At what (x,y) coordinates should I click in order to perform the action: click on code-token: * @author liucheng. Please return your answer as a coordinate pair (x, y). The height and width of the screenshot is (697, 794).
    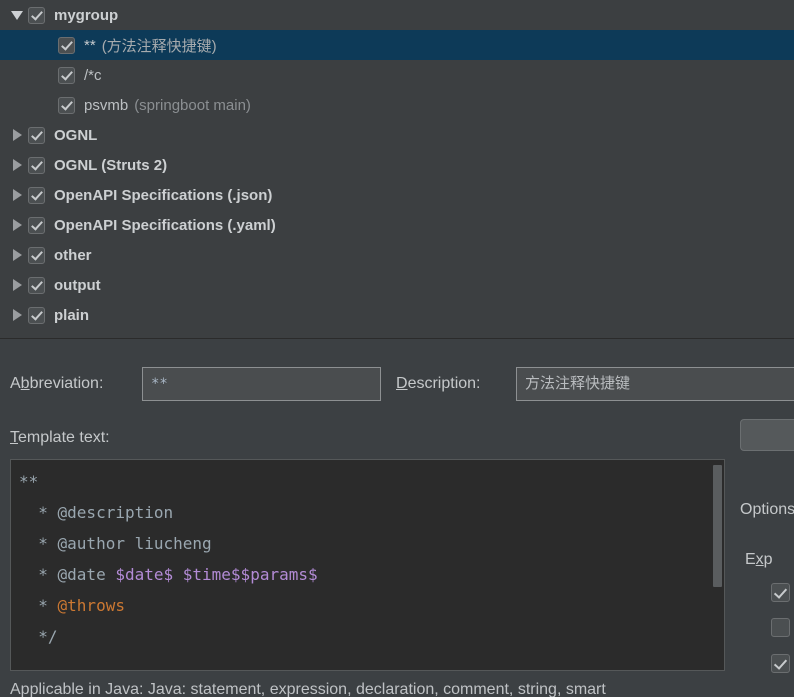
    Looking at the image, I should click on (115, 543).